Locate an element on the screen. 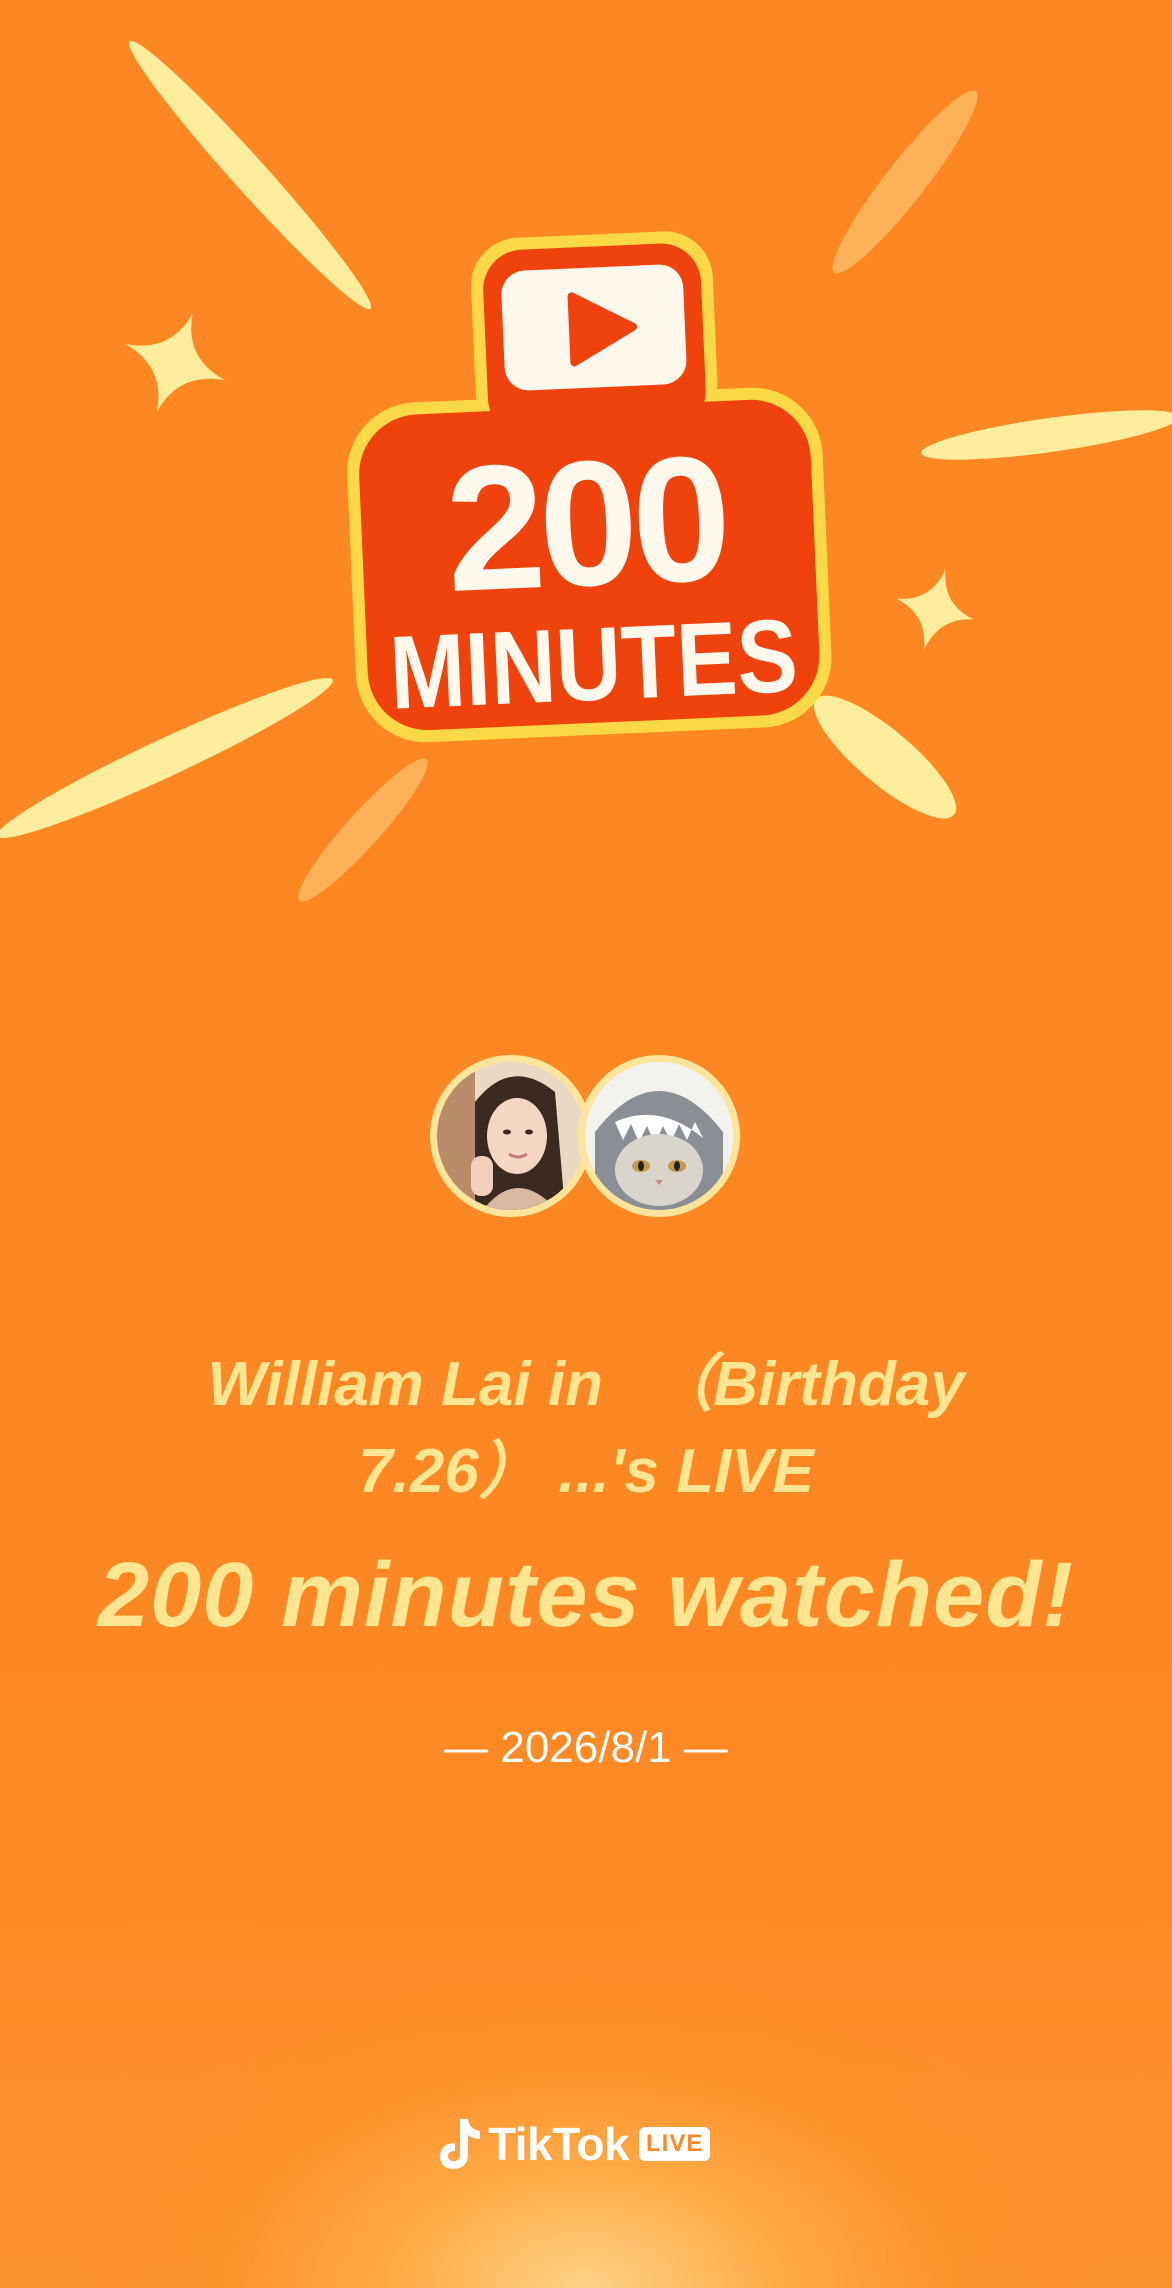 The height and width of the screenshot is (2288, 1172). tiktok-live-logo: TikTok LIVE is located at coordinates (573, 2144).